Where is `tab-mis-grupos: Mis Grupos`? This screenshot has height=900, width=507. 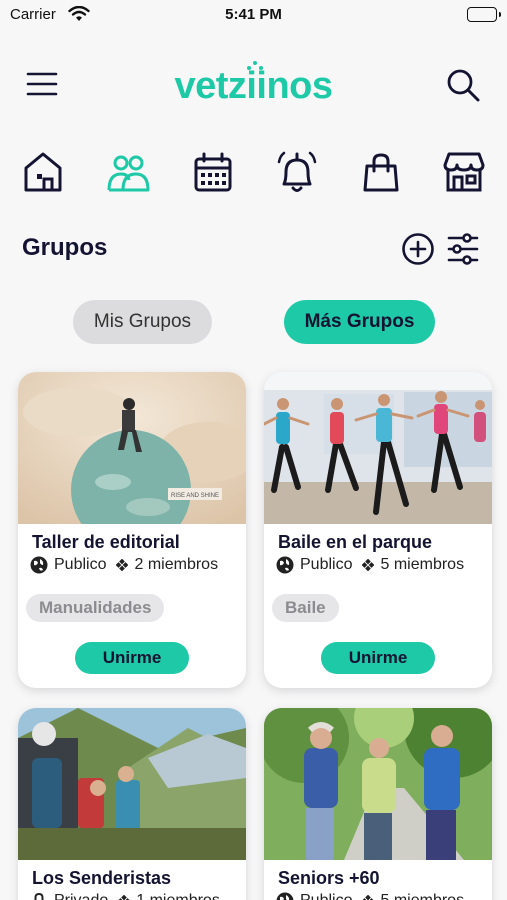 tab-mis-grupos: Mis Grupos is located at coordinates (142, 322).